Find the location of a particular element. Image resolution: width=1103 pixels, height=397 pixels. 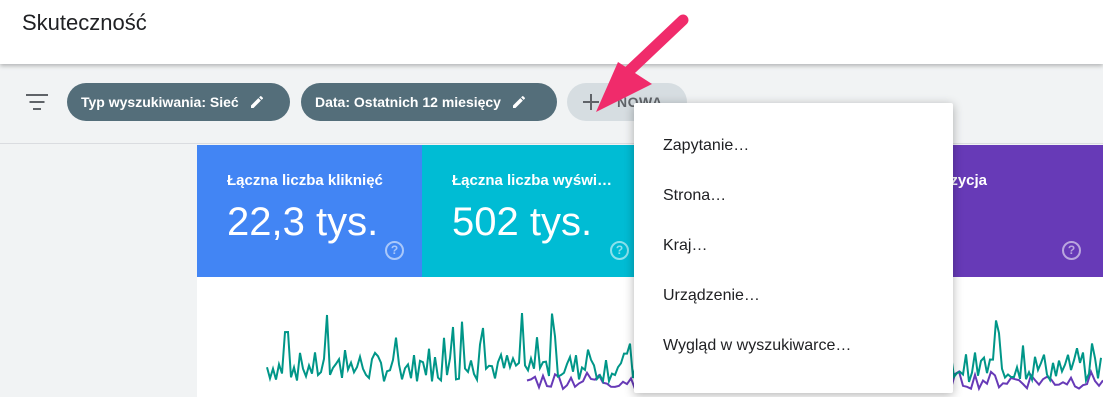

plus-icon is located at coordinates (591, 102).